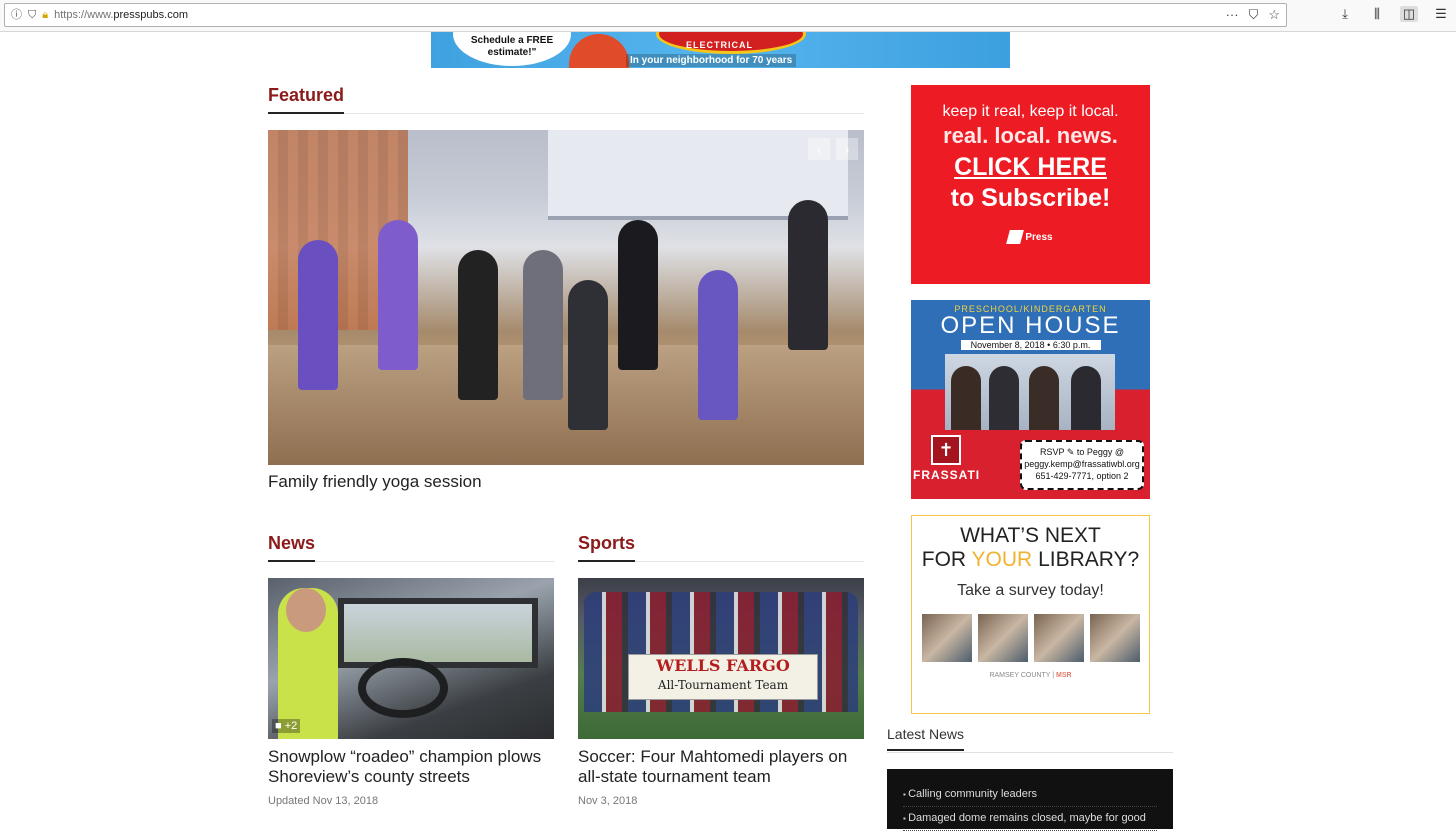  I want to click on photo-count-badge: ■ +2, so click(286, 726).